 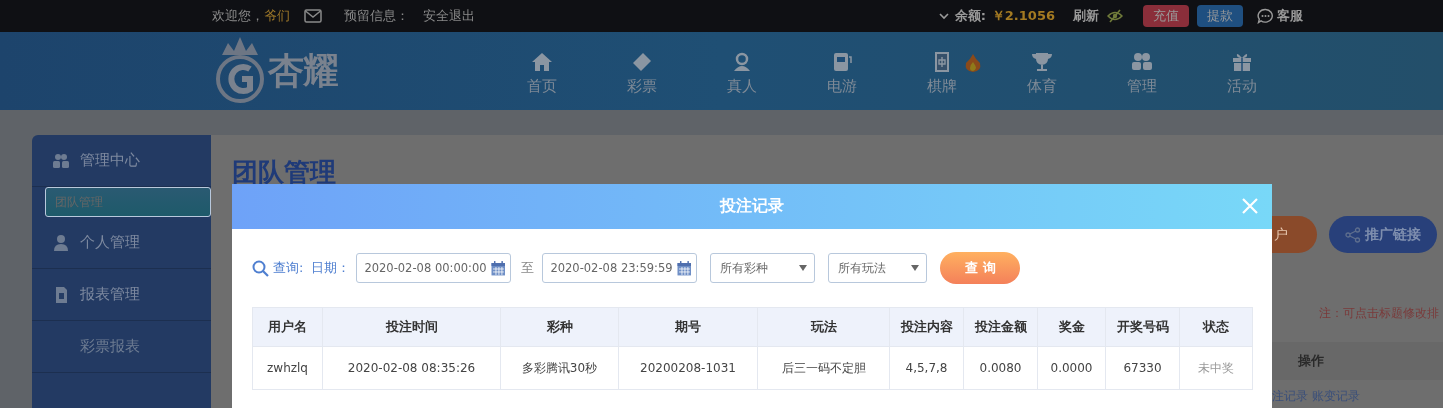 I want to click on table-cell: 未中奖, so click(x=1216, y=368).